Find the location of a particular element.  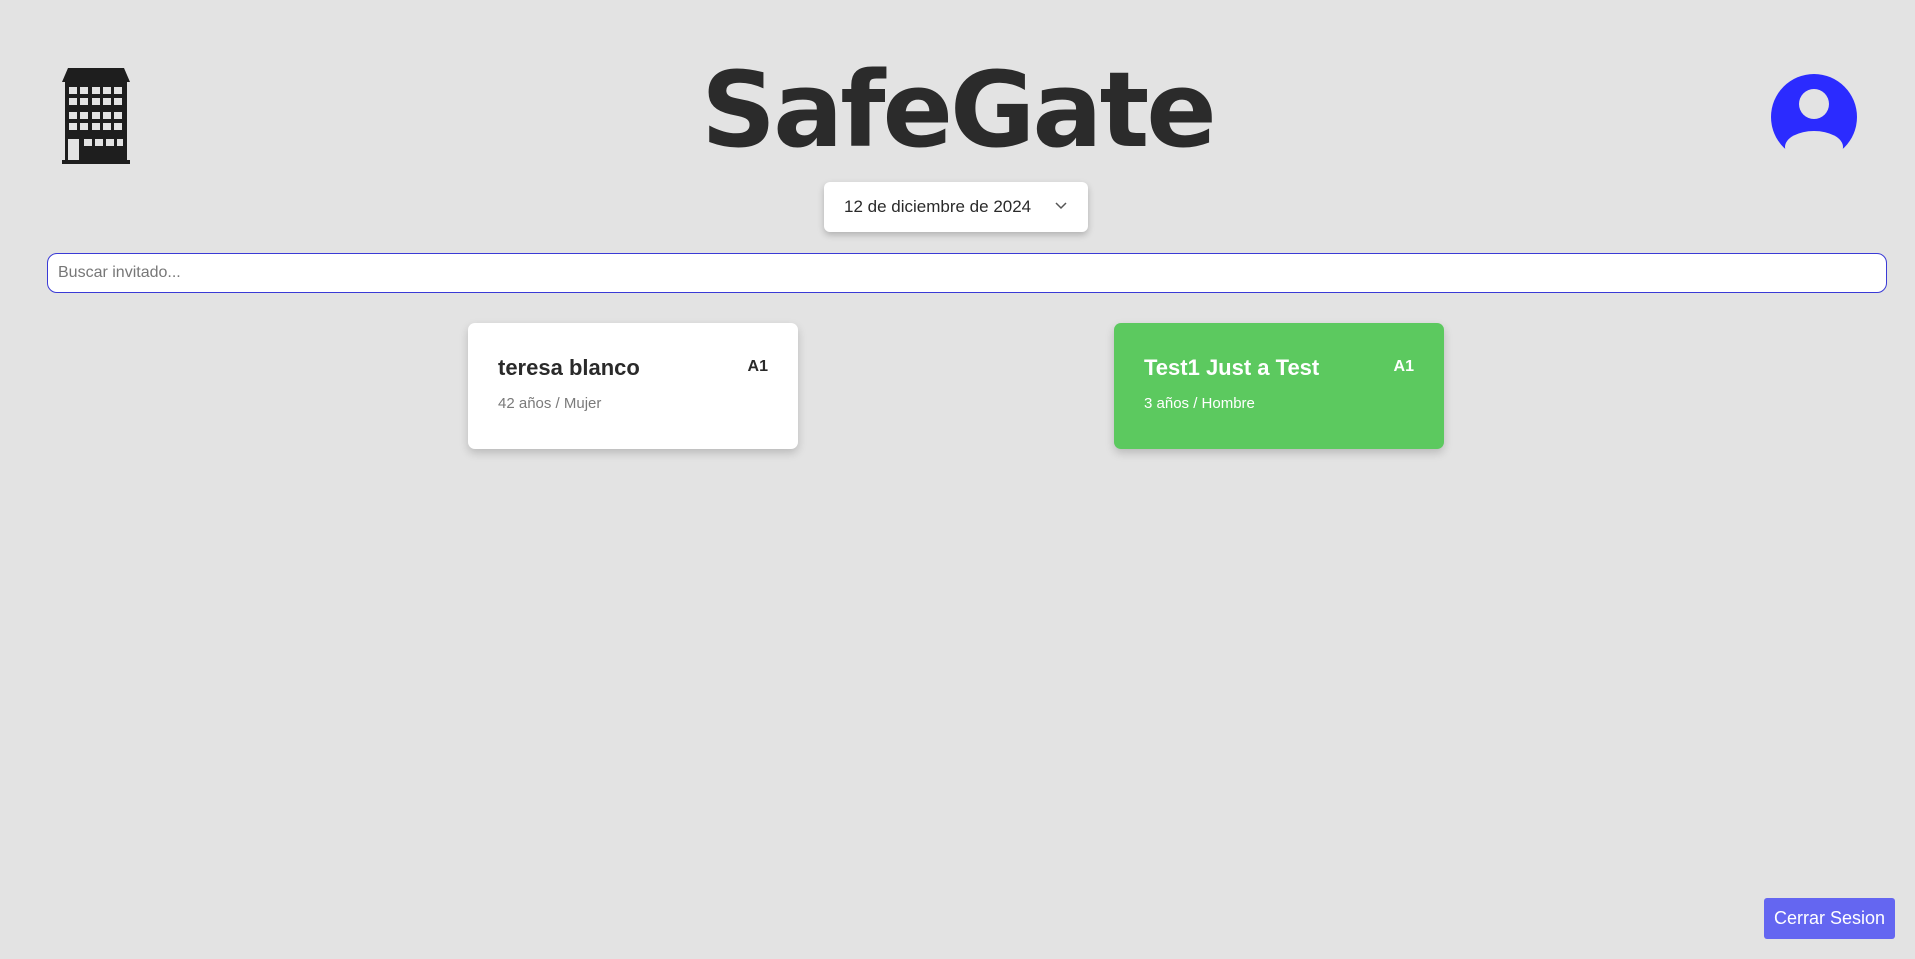

search-input is located at coordinates (967, 273).